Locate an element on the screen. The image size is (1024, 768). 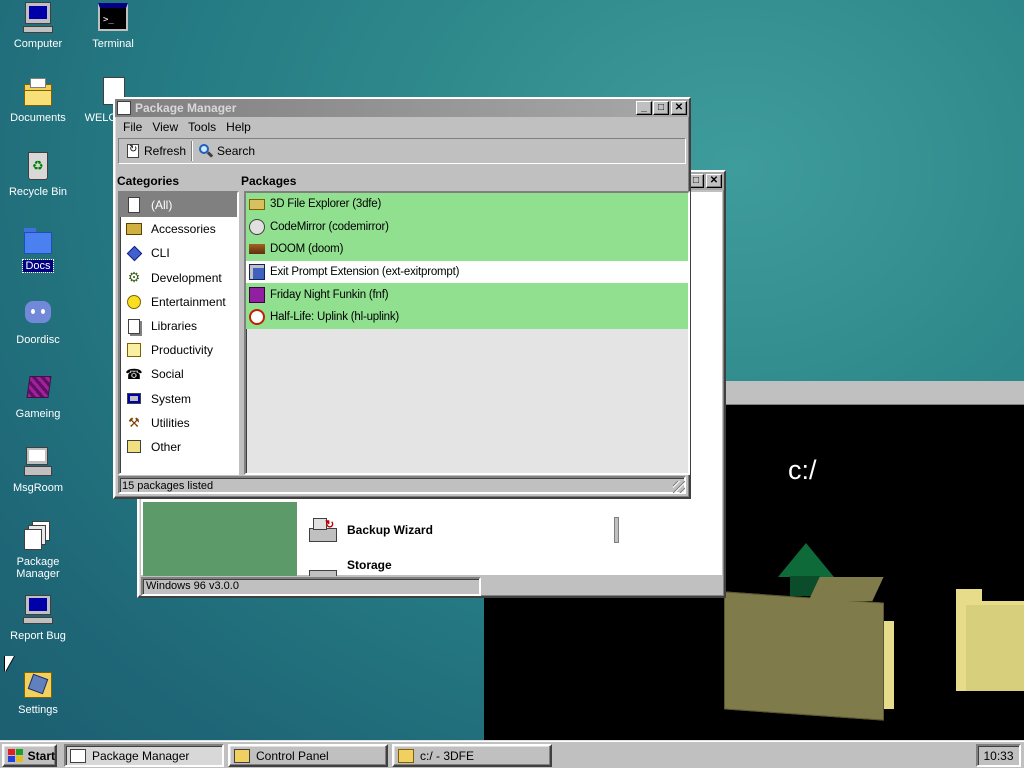
menu-file: File is located at coordinates (133, 127).